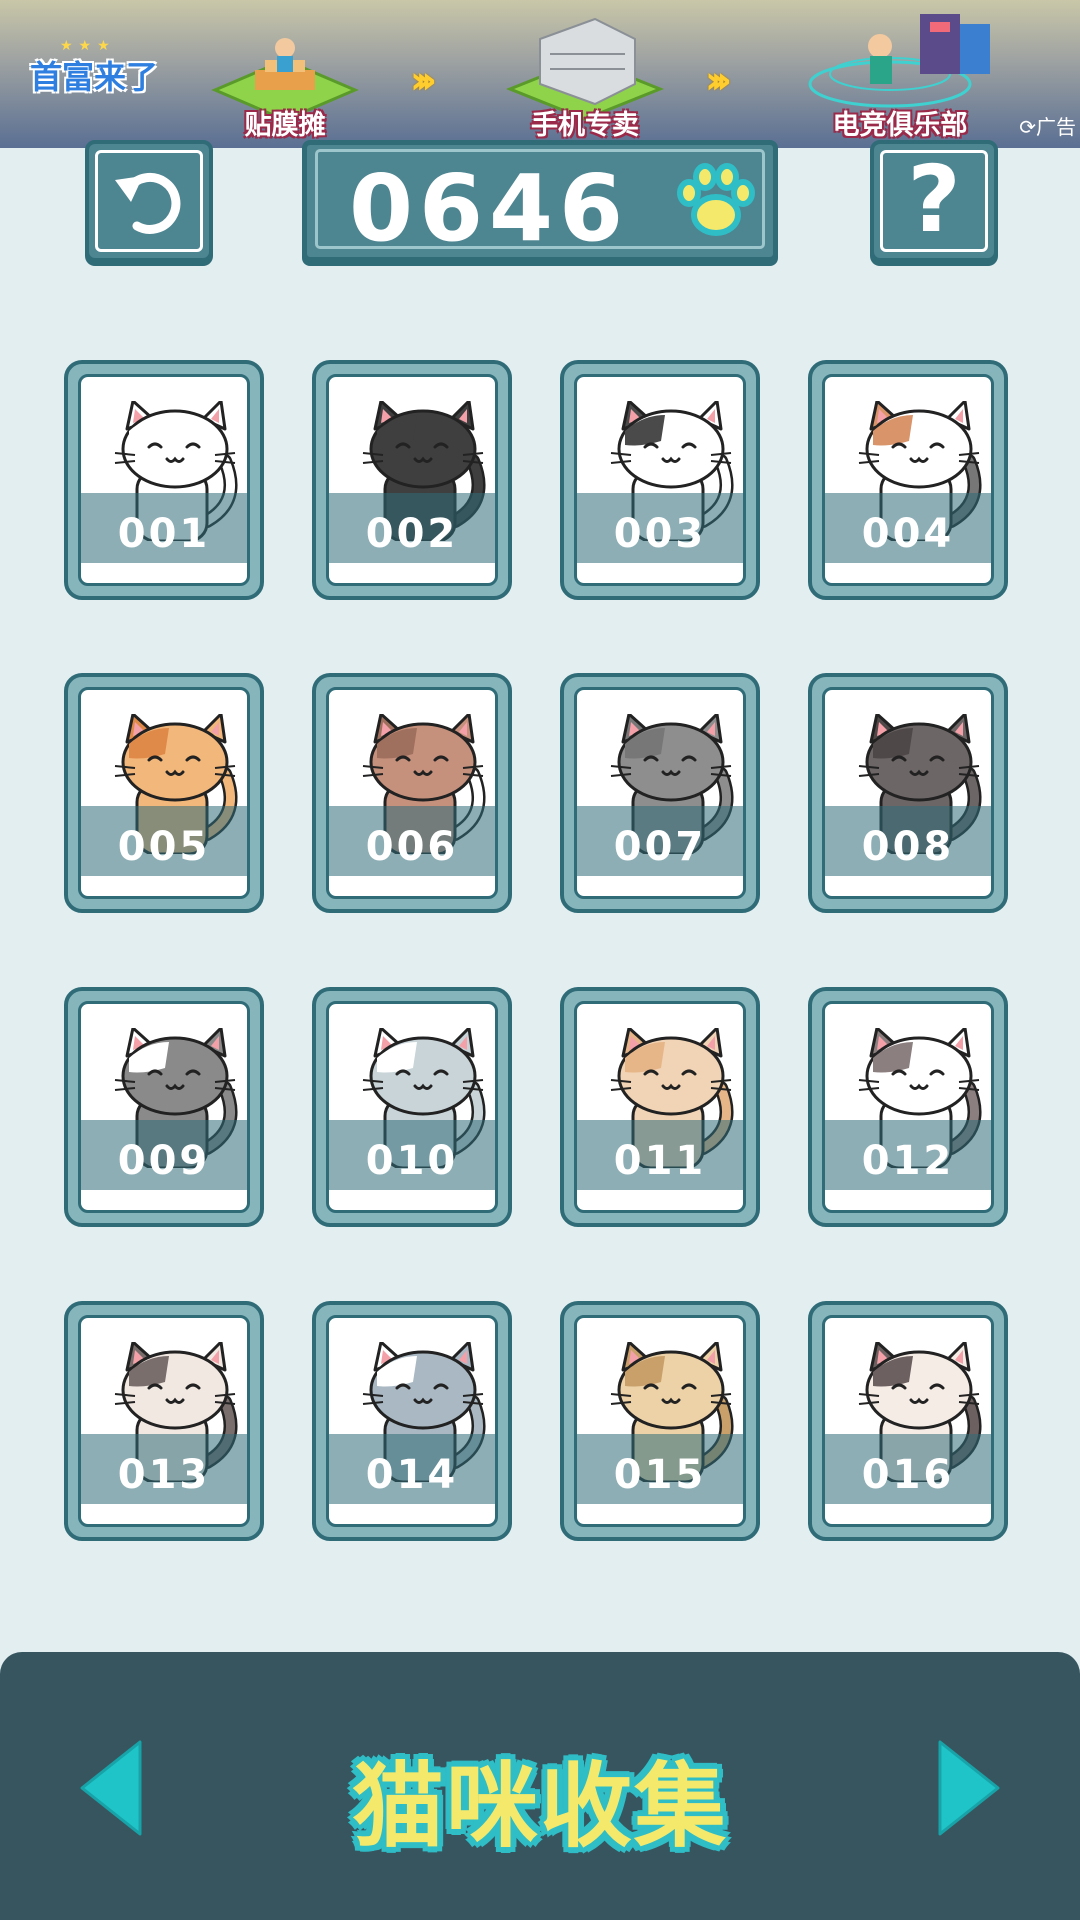 This screenshot has height=1920, width=1080. I want to click on cat-card-face: 005, so click(164, 793).